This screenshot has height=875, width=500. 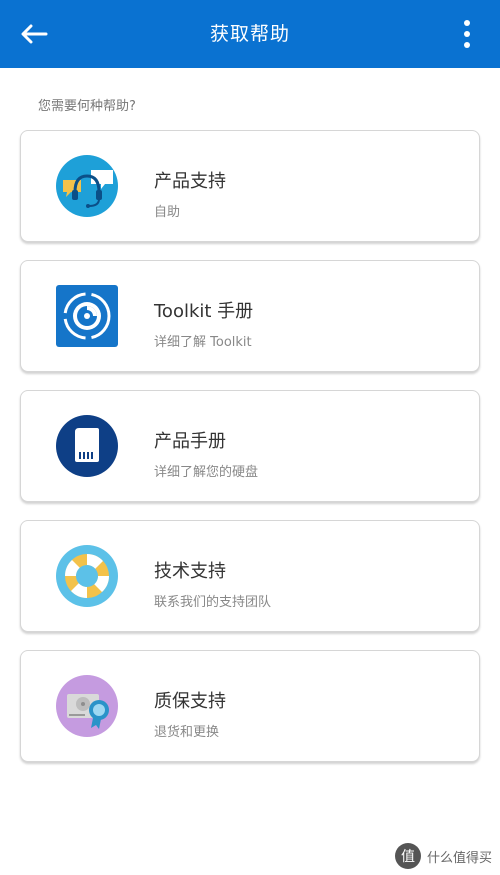 I want to click on toolkit-disc-icon, so click(x=87, y=316).